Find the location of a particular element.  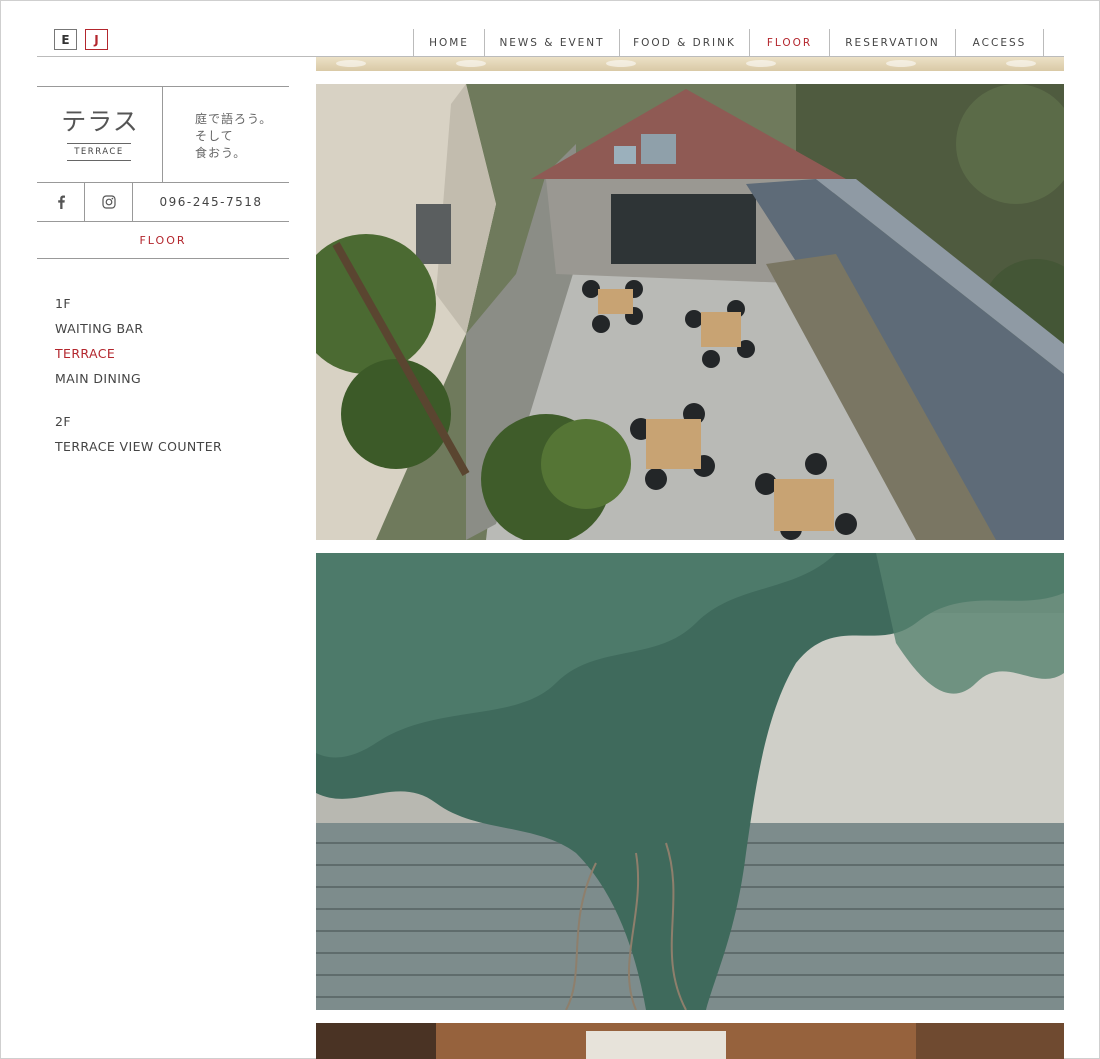

floor-group-2f: 2F TERRACE VIEW COUNTER is located at coordinates (138, 434).